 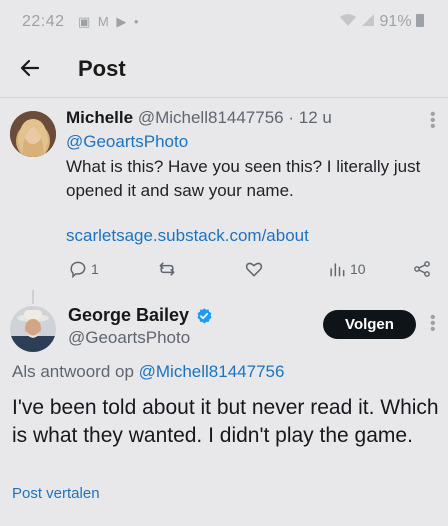 I want to click on verified-badge-icon, so click(x=204, y=315).